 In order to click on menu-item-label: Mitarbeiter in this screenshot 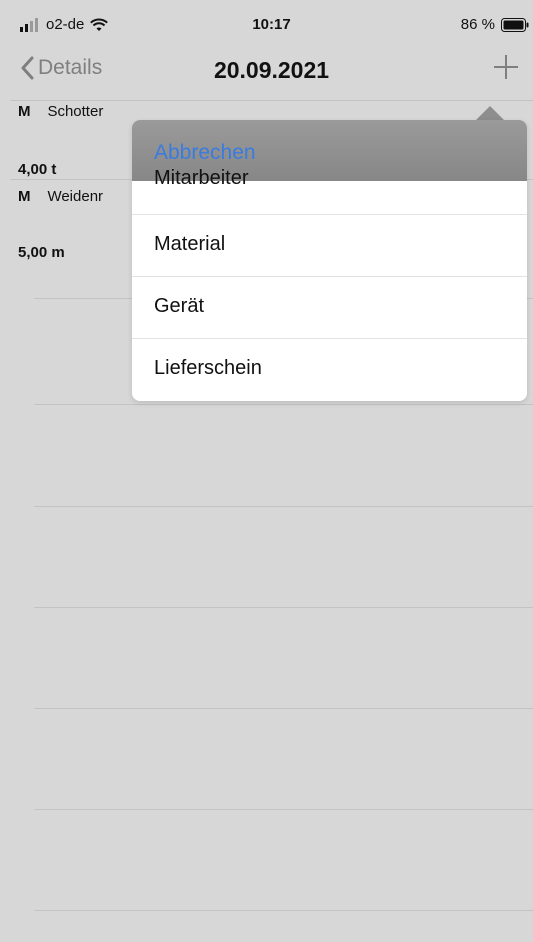, I will do `click(201, 178)`.